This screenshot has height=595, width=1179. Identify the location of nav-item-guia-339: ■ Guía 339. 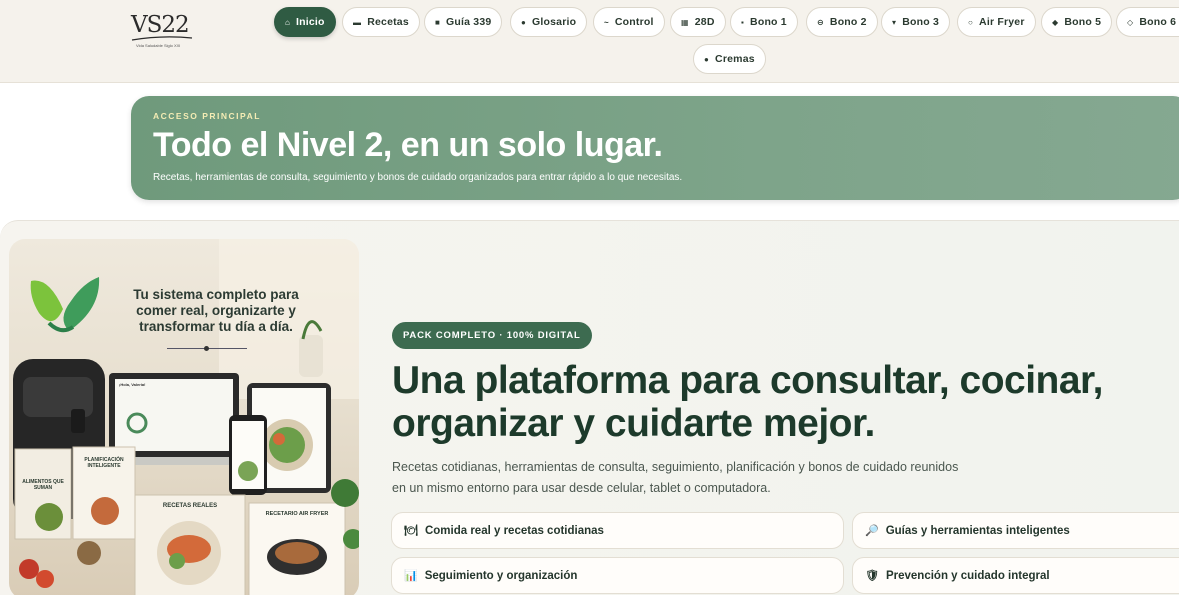
(463, 22).